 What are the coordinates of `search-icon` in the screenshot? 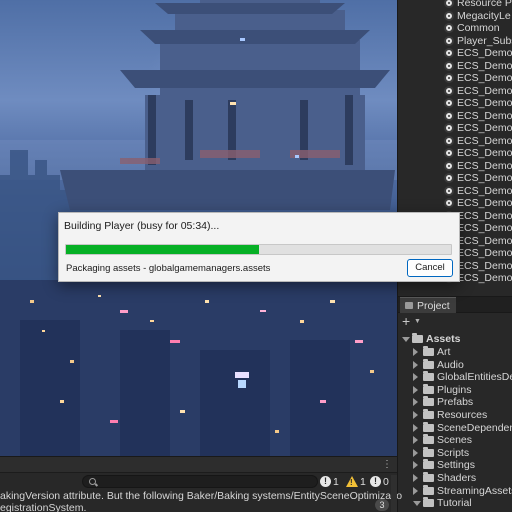 It's located at (92, 481).